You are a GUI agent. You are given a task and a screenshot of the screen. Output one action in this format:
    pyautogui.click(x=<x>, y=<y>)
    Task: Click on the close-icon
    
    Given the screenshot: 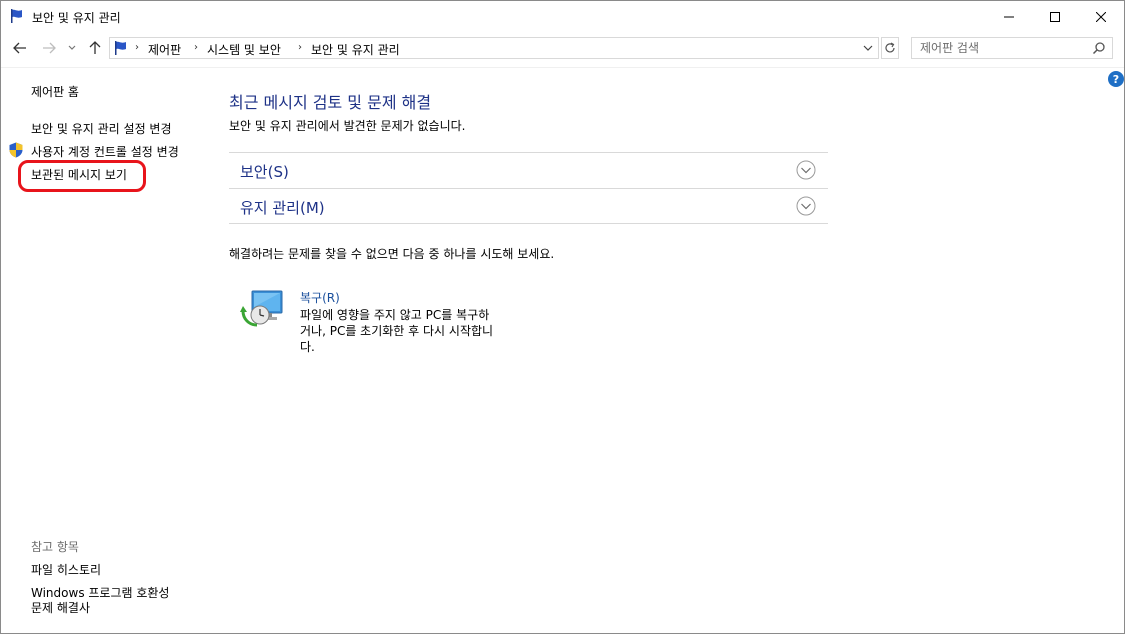 What is the action you would take?
    pyautogui.click(x=1101, y=16)
    